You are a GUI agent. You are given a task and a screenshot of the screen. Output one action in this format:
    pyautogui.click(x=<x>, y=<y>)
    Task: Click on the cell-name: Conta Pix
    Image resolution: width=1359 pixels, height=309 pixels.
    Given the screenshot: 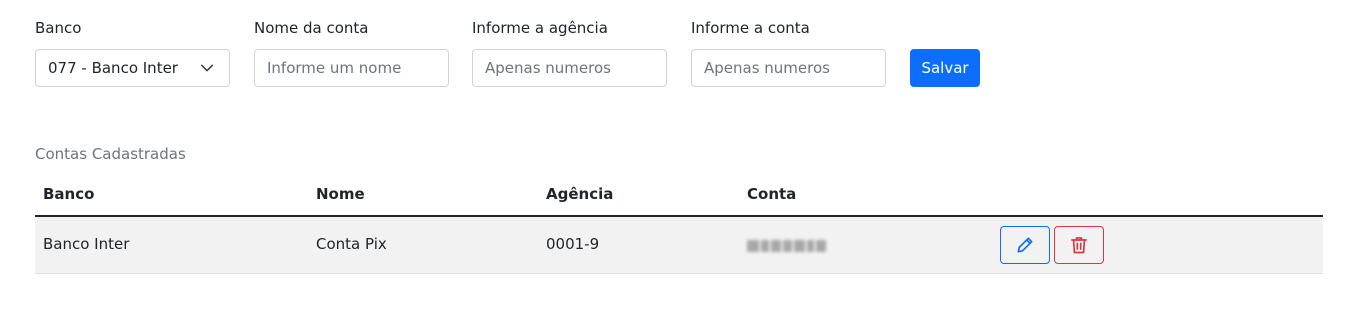 What is the action you would take?
    pyautogui.click(x=351, y=244)
    